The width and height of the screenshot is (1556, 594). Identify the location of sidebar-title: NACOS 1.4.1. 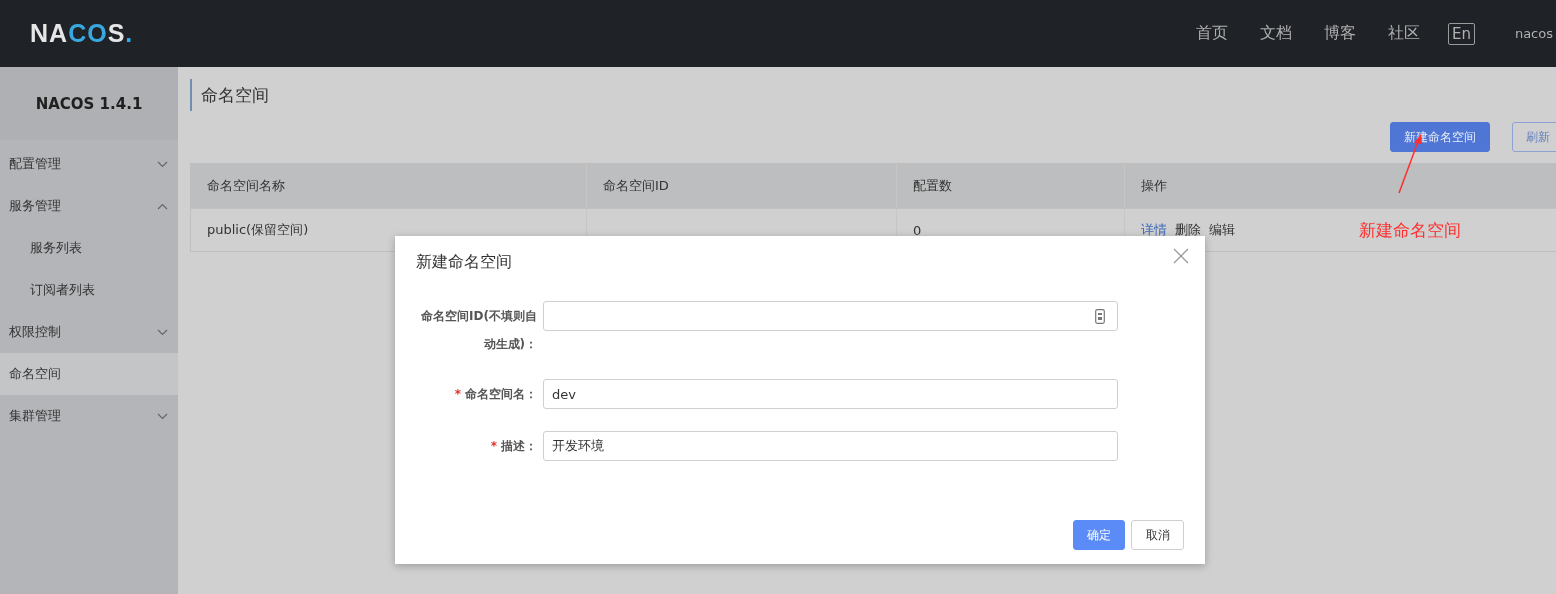
(89, 103).